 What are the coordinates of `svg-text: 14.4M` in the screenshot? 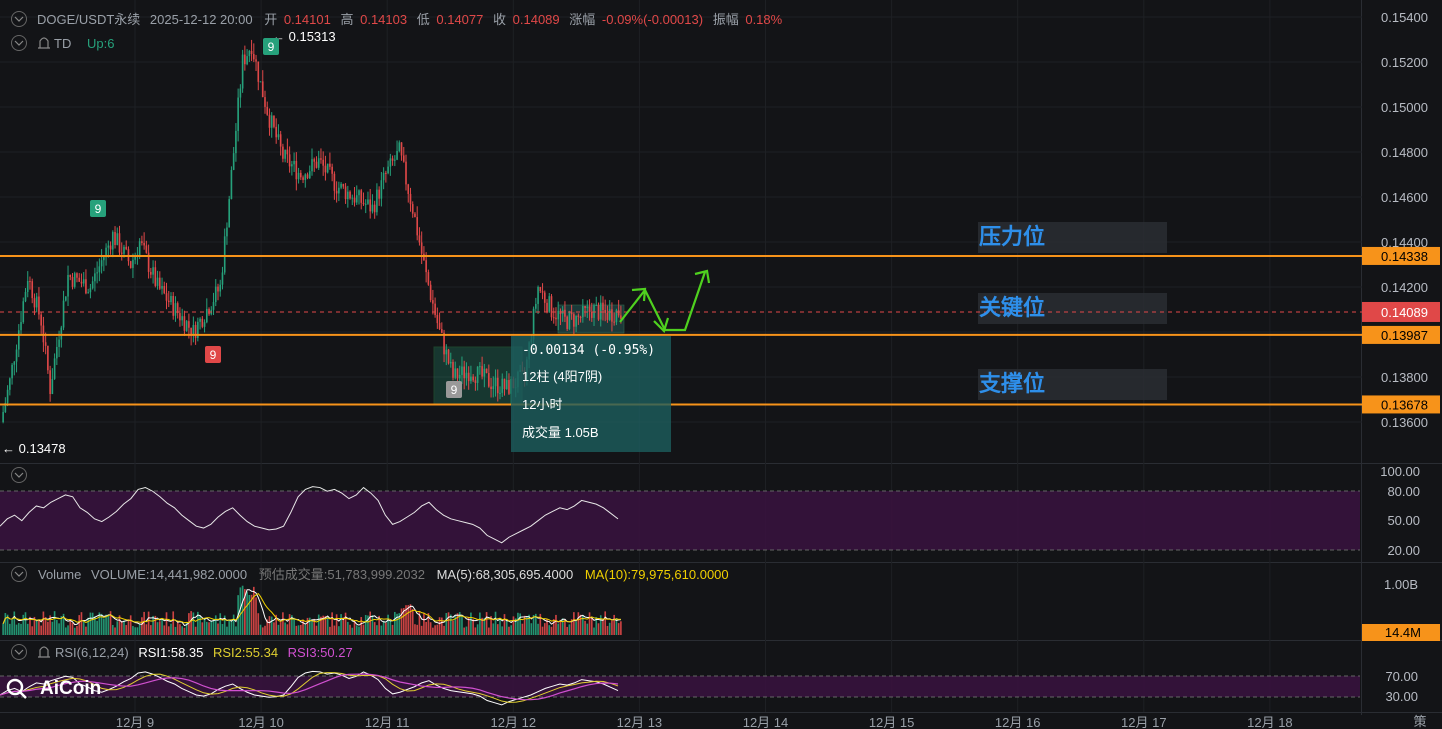 It's located at (1403, 632).